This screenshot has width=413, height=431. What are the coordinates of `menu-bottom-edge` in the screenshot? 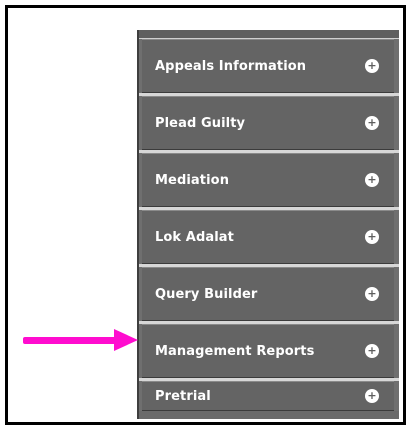 It's located at (269, 415).